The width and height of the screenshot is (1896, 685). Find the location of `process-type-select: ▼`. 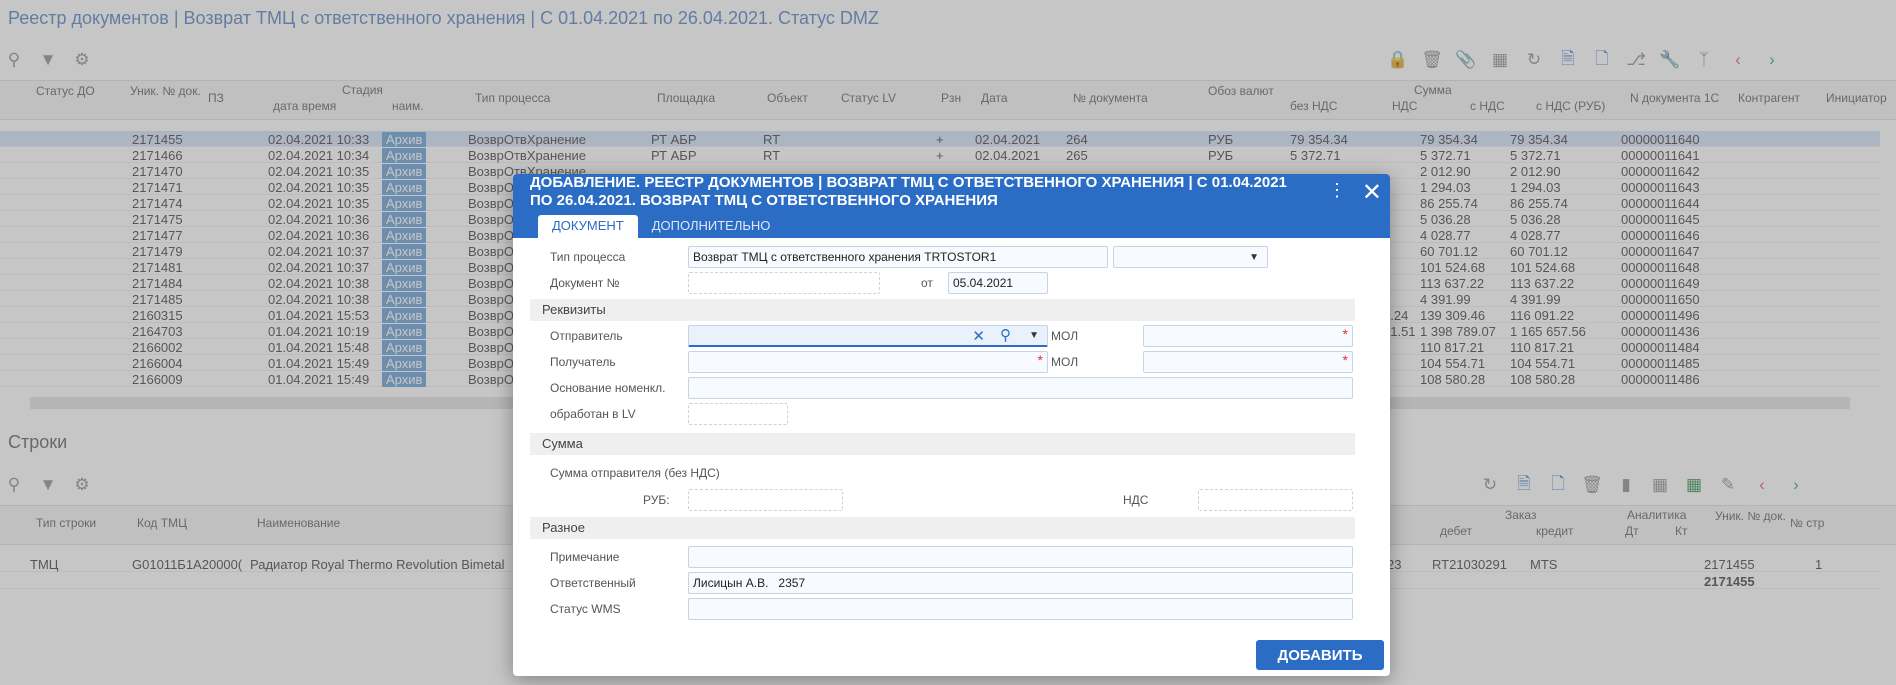

process-type-select: ▼ is located at coordinates (1190, 257).